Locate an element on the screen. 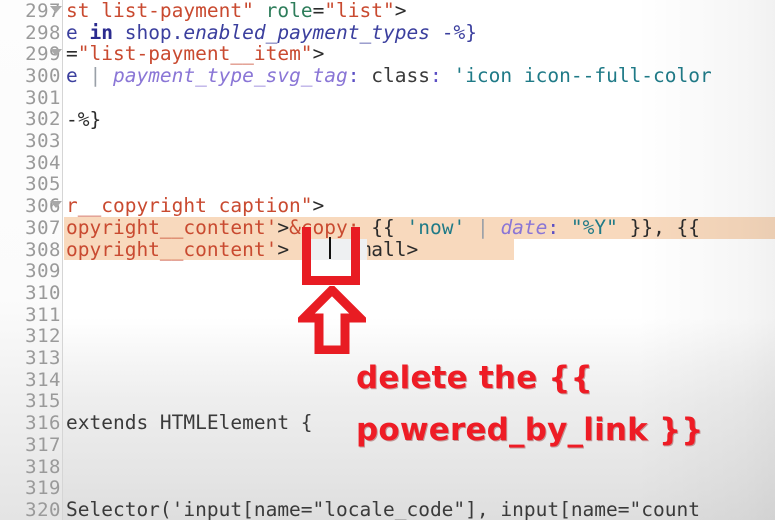  line-number: 310 is located at coordinates (43, 292).